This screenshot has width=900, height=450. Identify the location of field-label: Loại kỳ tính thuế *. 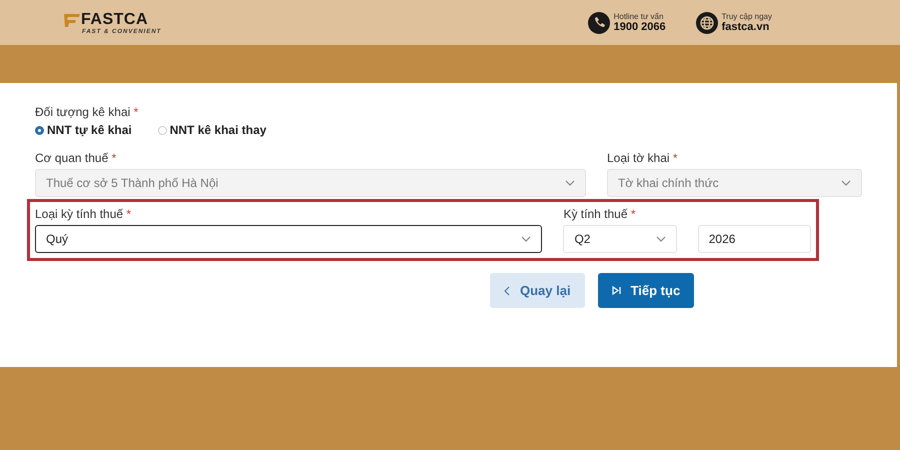
(83, 215).